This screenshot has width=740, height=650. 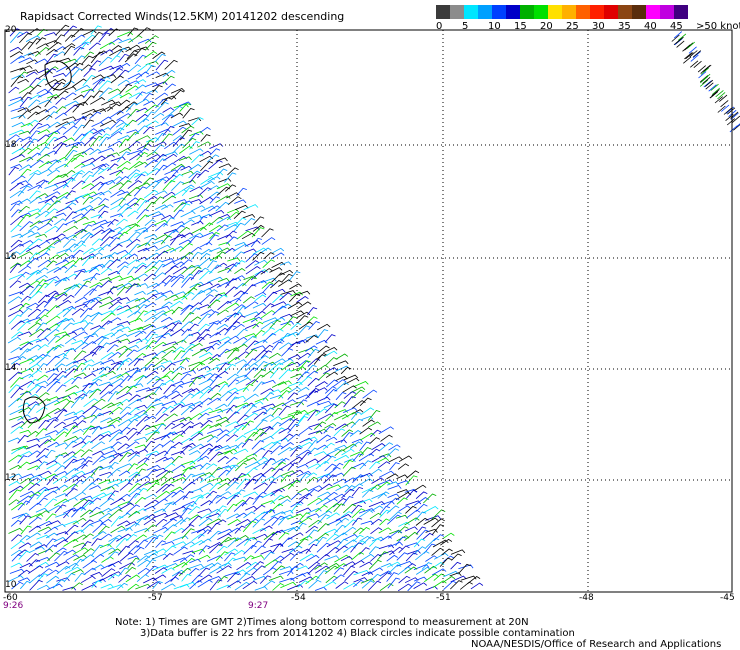 What do you see at coordinates (443, 598) in the screenshot?
I see `lon-label-51: -51` at bounding box center [443, 598].